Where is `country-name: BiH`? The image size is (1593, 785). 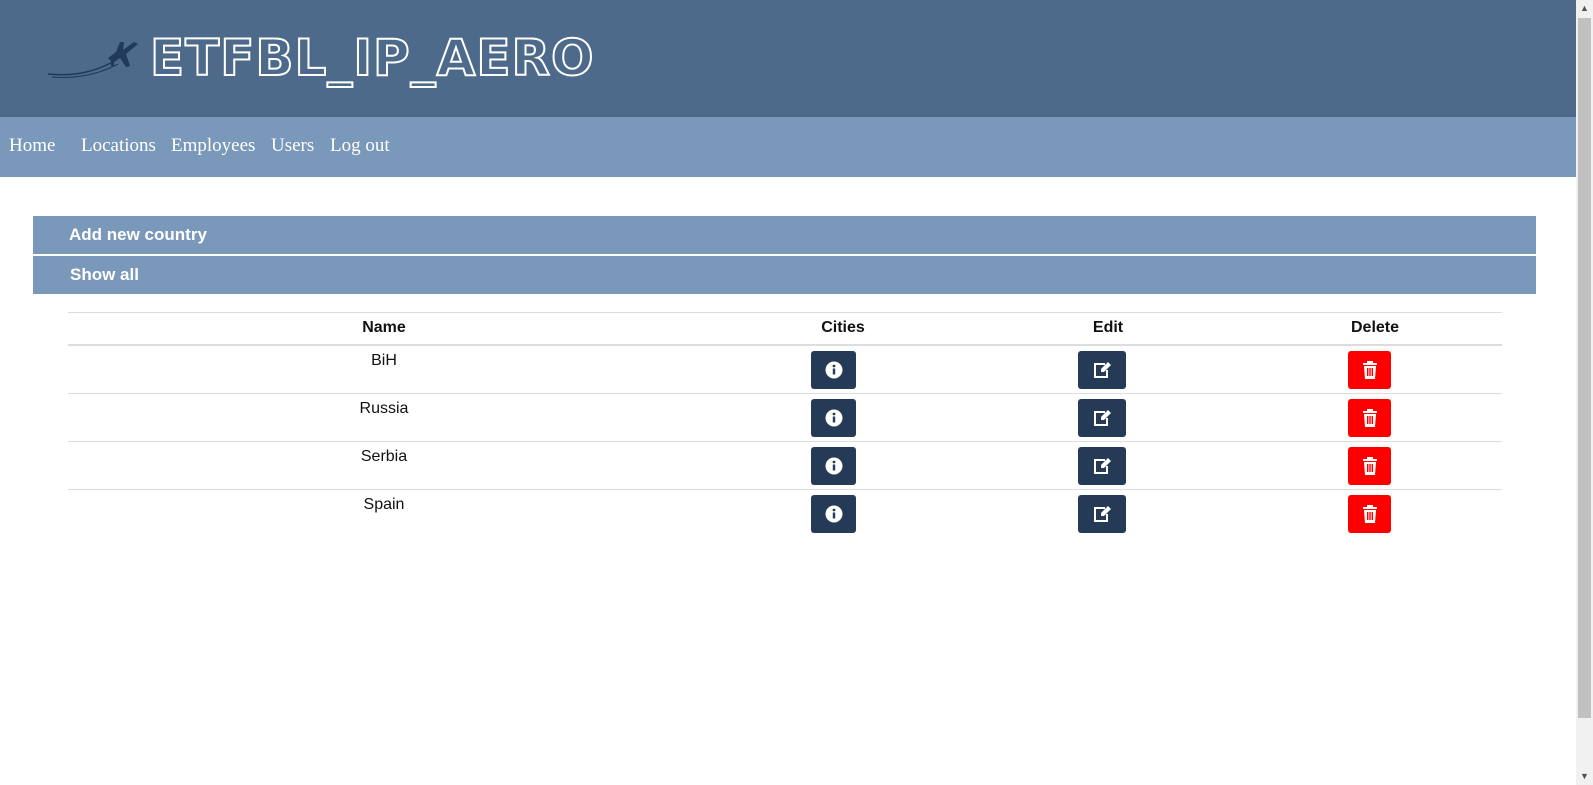
country-name: BiH is located at coordinates (384, 360).